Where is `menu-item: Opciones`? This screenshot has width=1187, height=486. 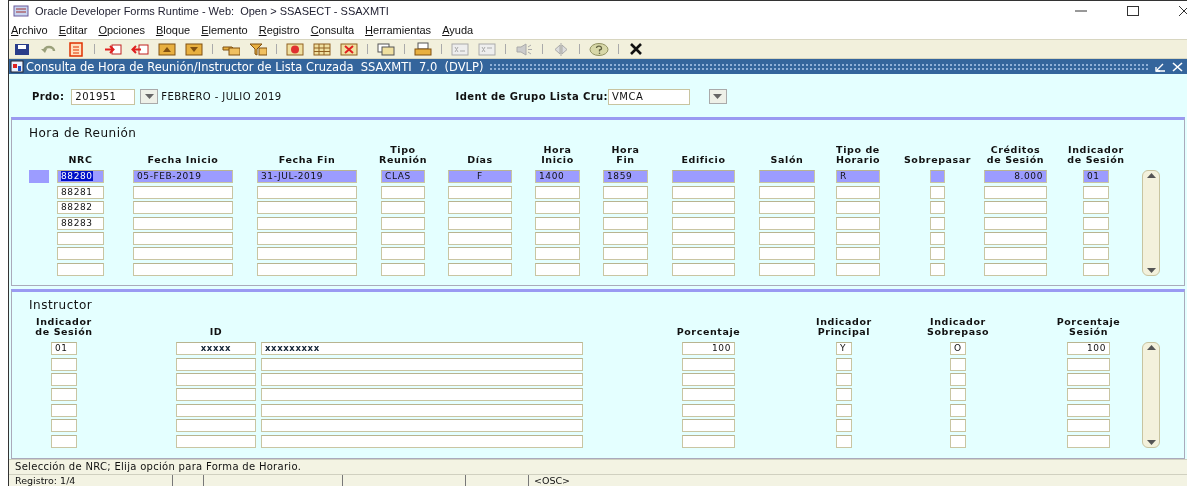 menu-item: Opciones is located at coordinates (121, 29).